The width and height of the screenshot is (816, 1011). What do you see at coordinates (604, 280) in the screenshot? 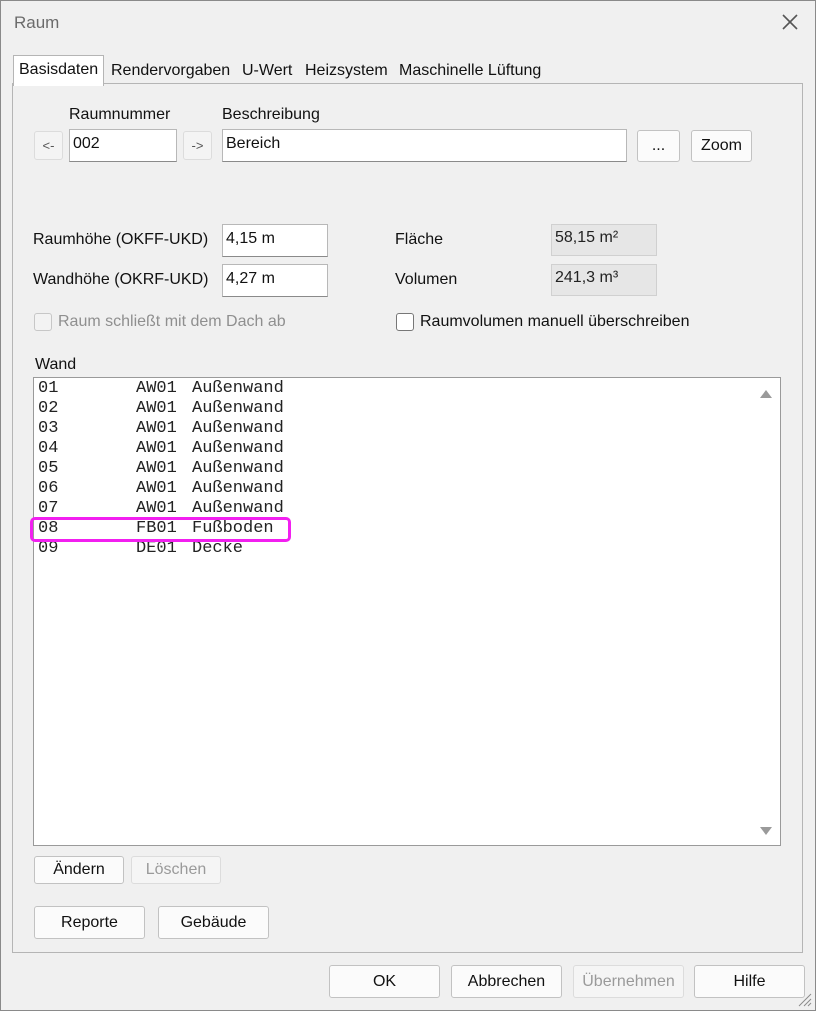
I see `volume-value: 241,3 m³` at bounding box center [604, 280].